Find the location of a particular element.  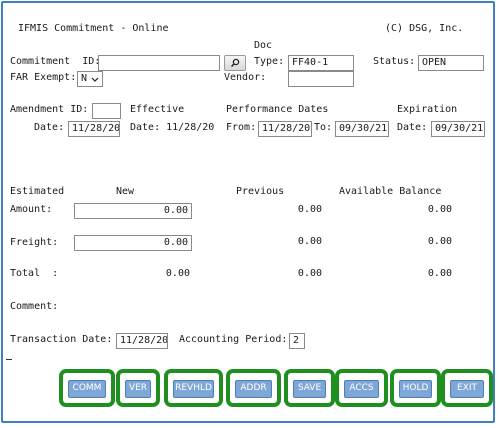

exit-button-highlight: EXIT is located at coordinates (467, 388).